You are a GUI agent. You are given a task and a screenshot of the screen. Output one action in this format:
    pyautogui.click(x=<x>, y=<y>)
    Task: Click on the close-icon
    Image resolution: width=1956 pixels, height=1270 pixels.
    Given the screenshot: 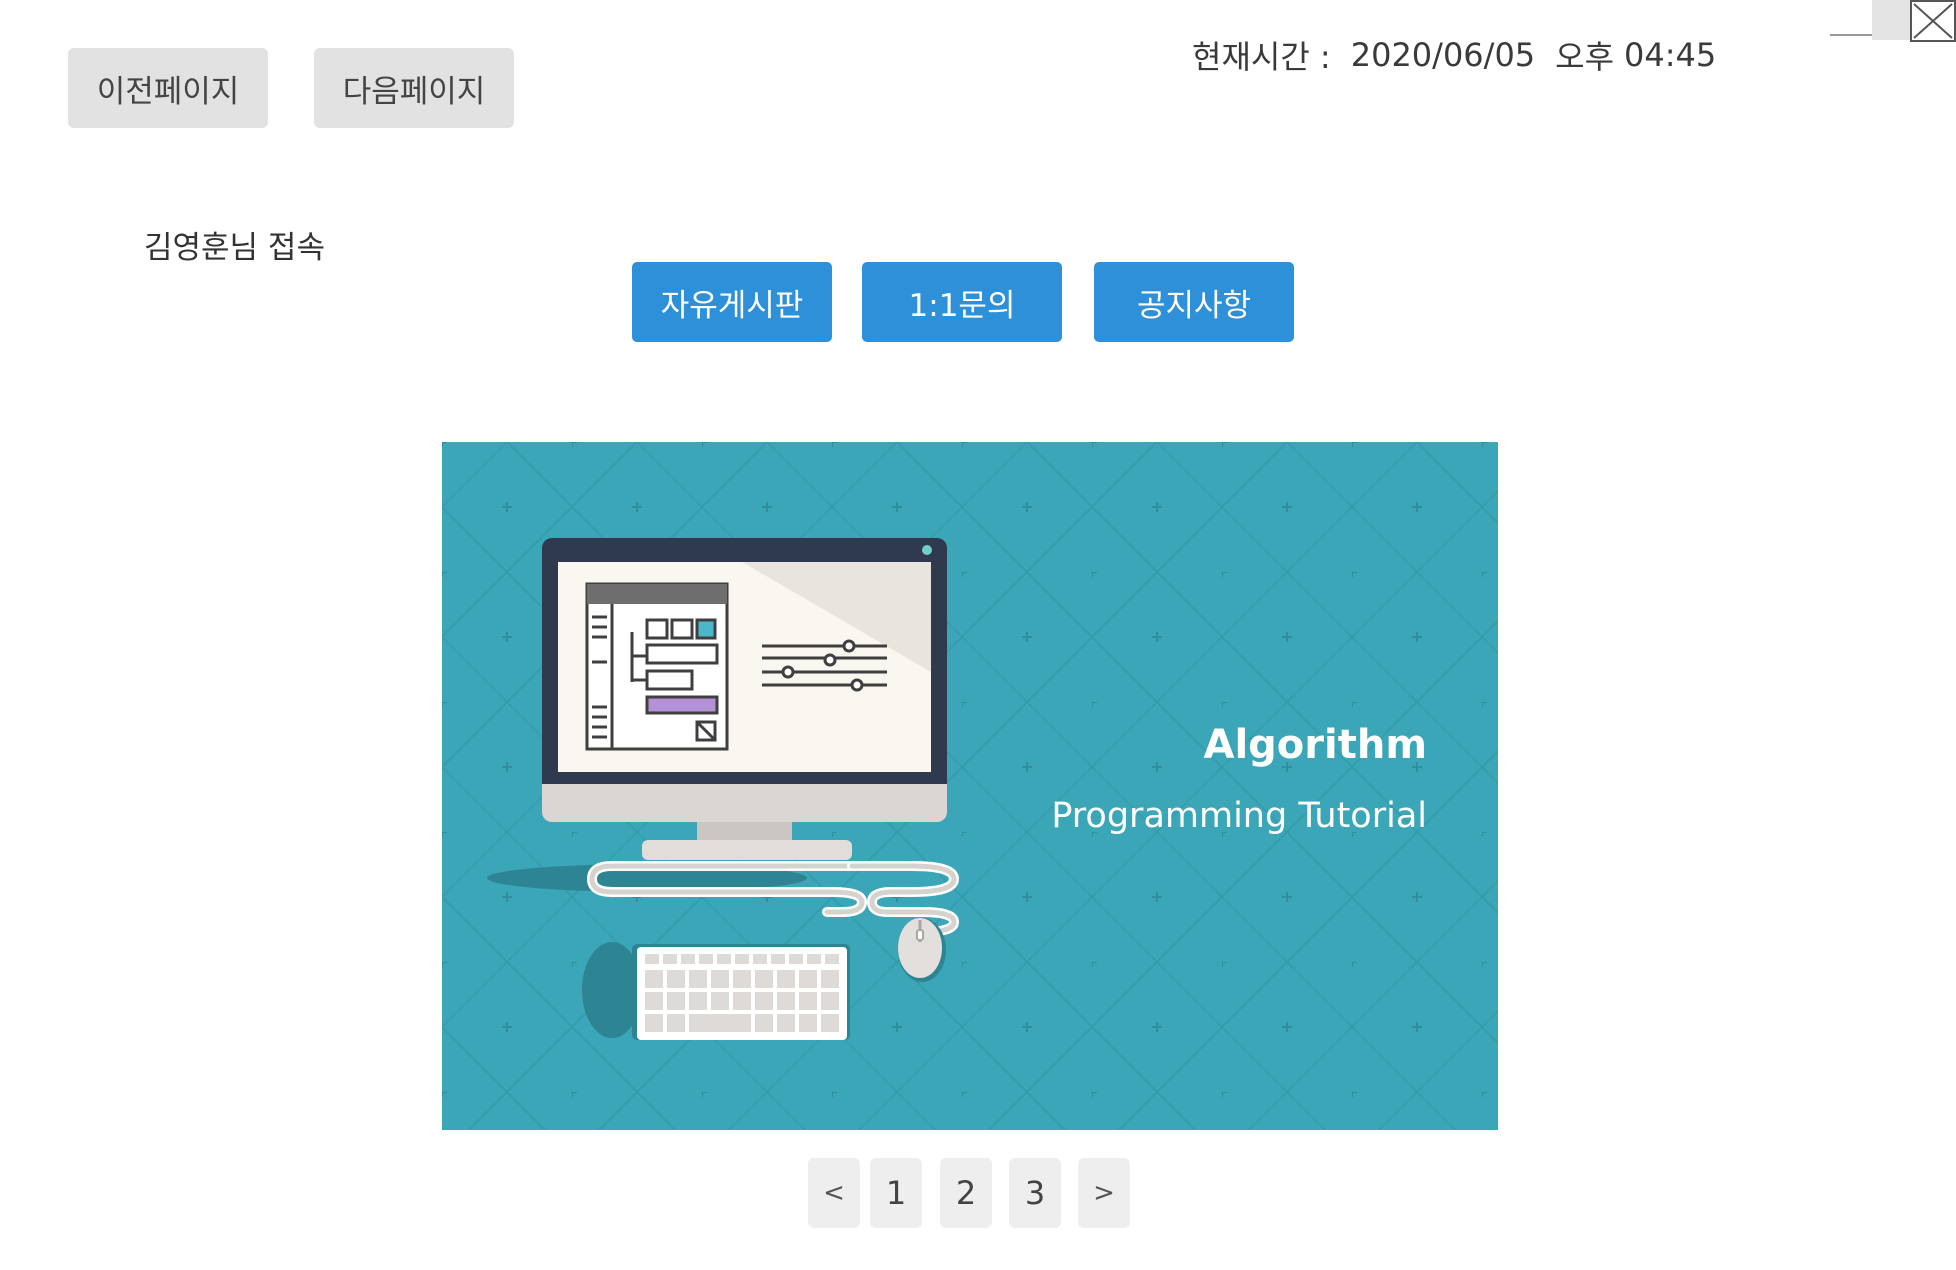 What is the action you would take?
    pyautogui.click(x=1933, y=21)
    